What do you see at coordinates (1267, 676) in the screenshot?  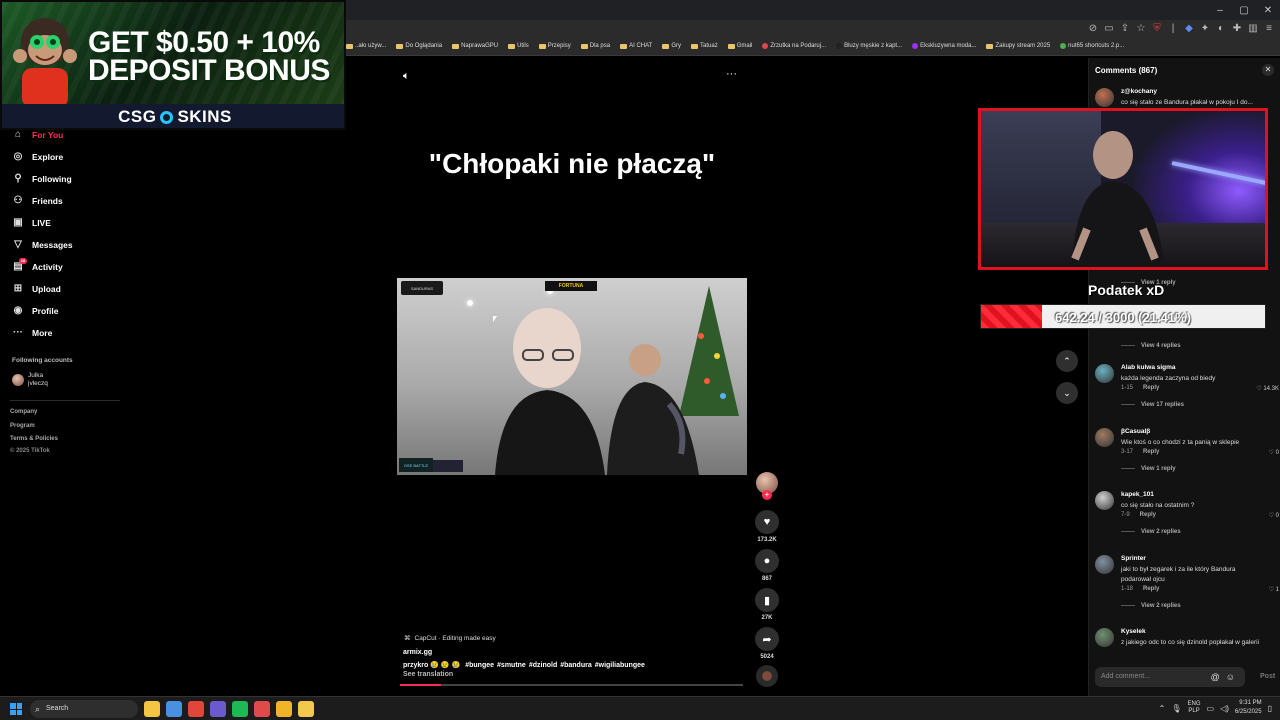 I see `post-comment-button: Post` at bounding box center [1267, 676].